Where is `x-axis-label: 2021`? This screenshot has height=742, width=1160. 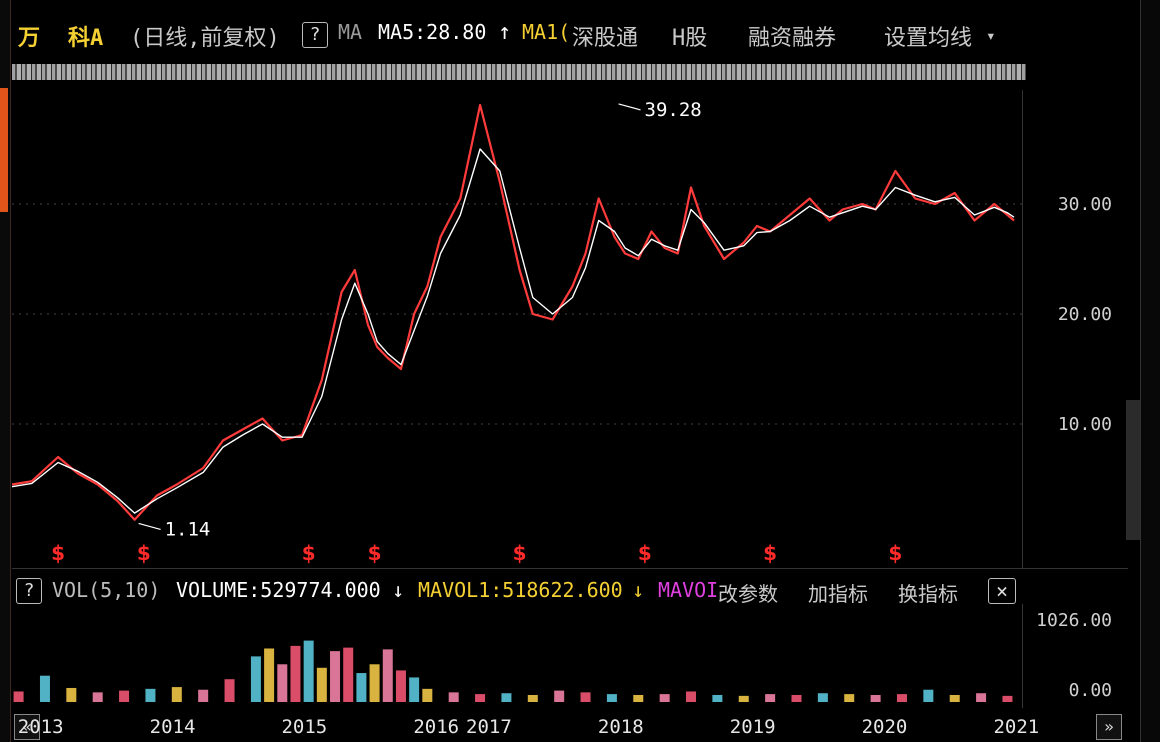
x-axis-label: 2021 is located at coordinates (1016, 727).